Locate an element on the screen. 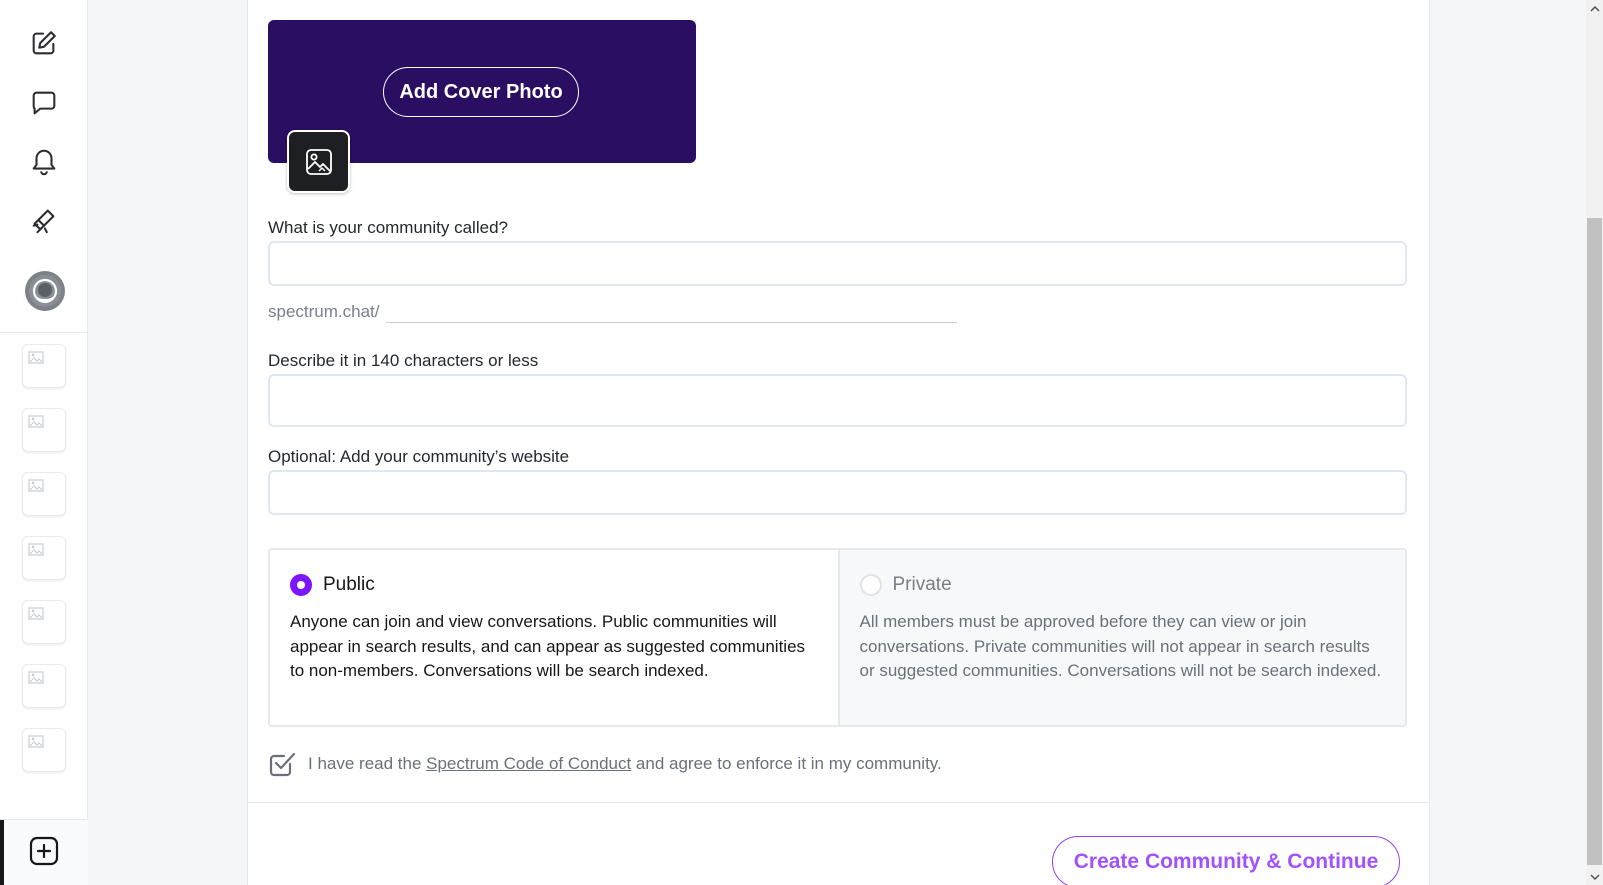 The height and width of the screenshot is (885, 1603). slug-input is located at coordinates (671, 322).